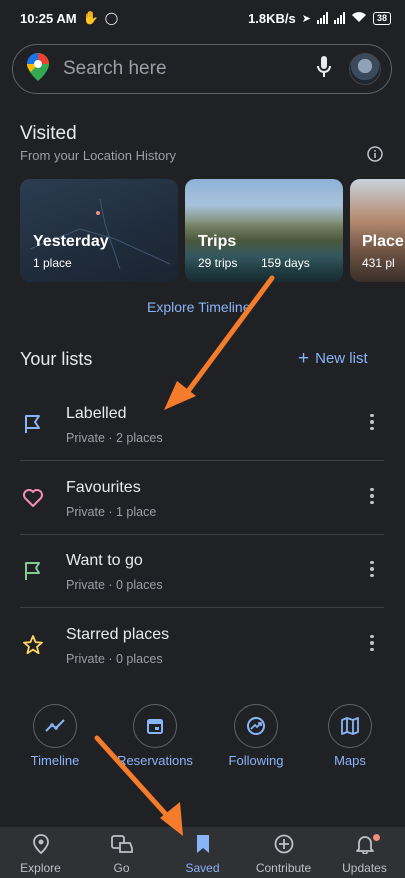 This screenshot has height=878, width=405. I want to click on list-item-starred-places: Starred places Private · 0 places, so click(202, 652).